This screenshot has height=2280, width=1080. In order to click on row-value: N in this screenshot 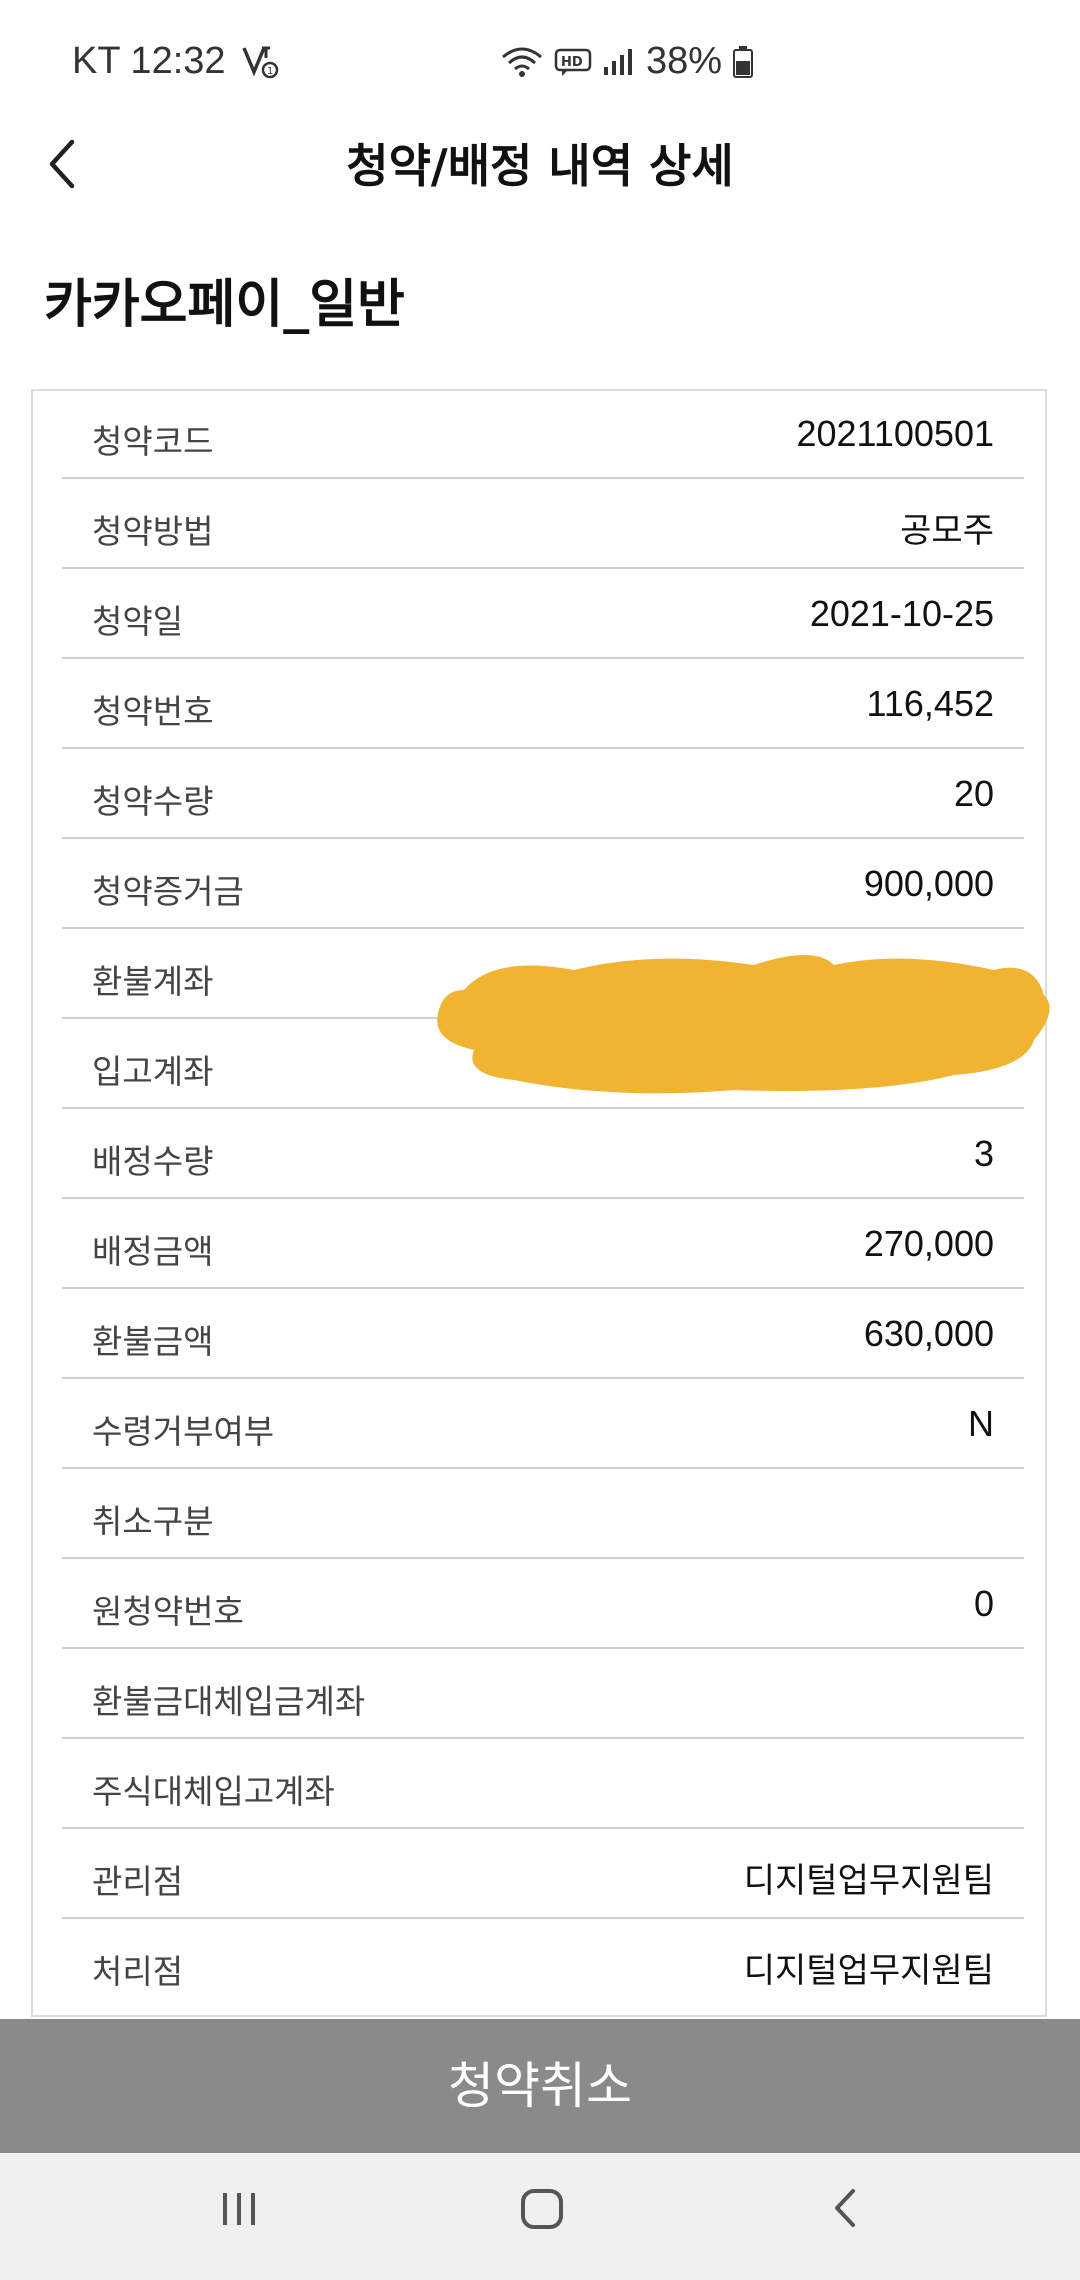, I will do `click(981, 1423)`.